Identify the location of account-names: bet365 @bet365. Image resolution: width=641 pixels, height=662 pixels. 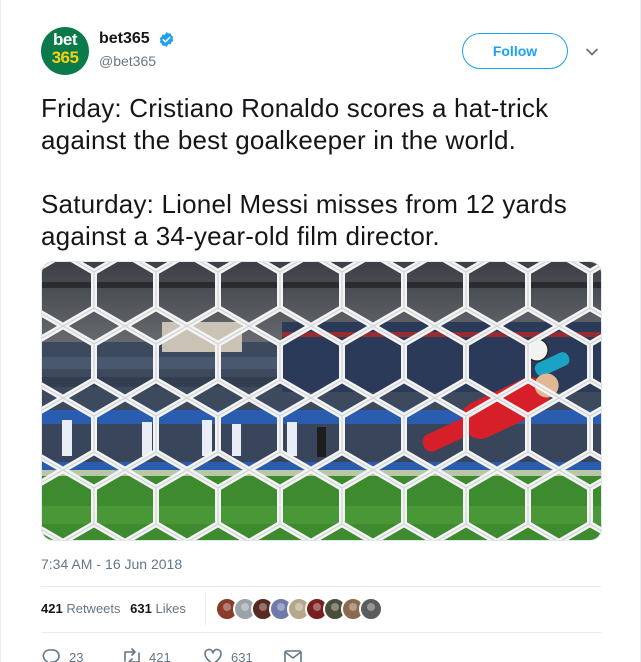
(137, 49).